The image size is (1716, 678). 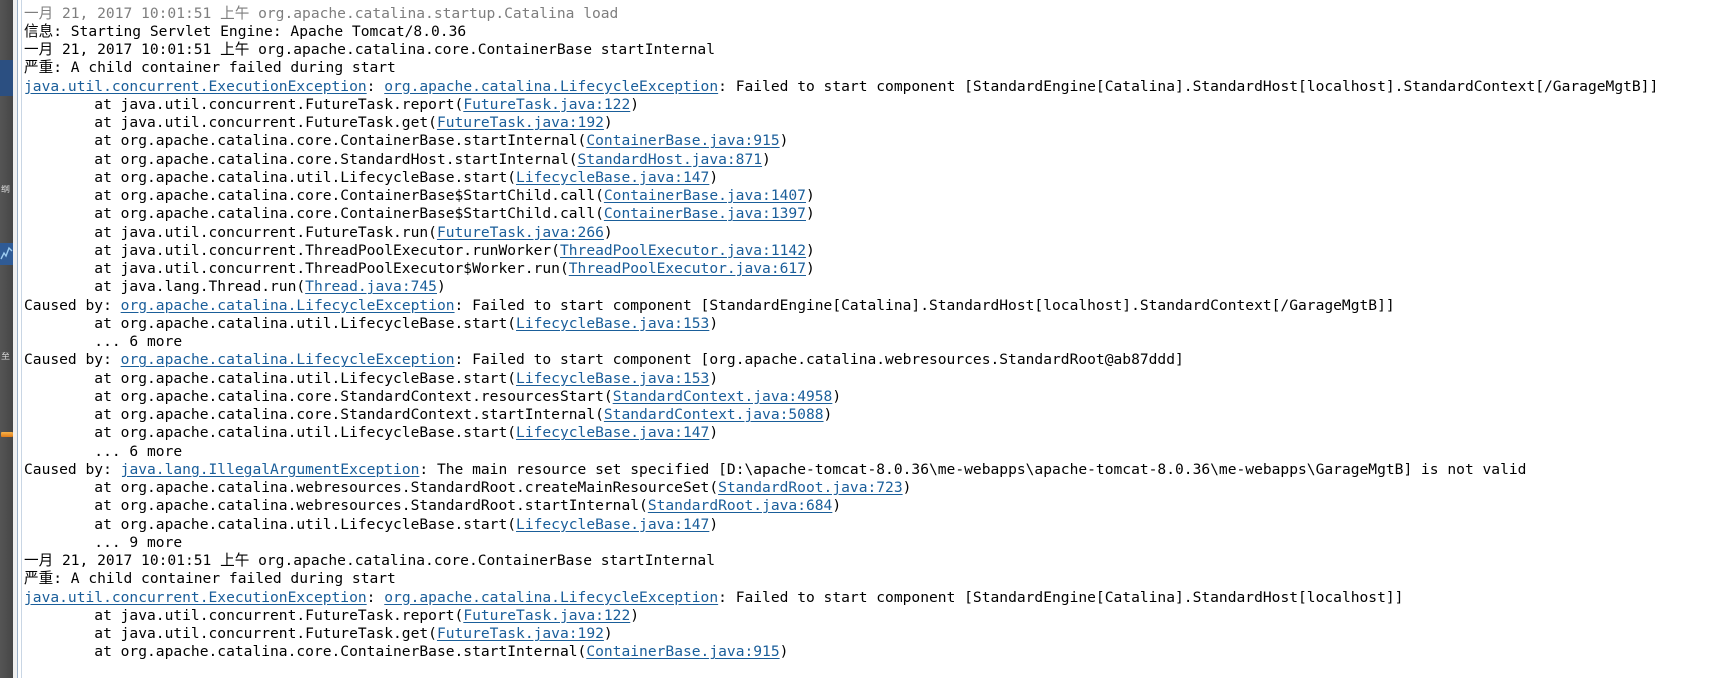 What do you see at coordinates (841, 287) in the screenshot?
I see `console-line: at java.lang.Thread.run(Thread.java:745)` at bounding box center [841, 287].